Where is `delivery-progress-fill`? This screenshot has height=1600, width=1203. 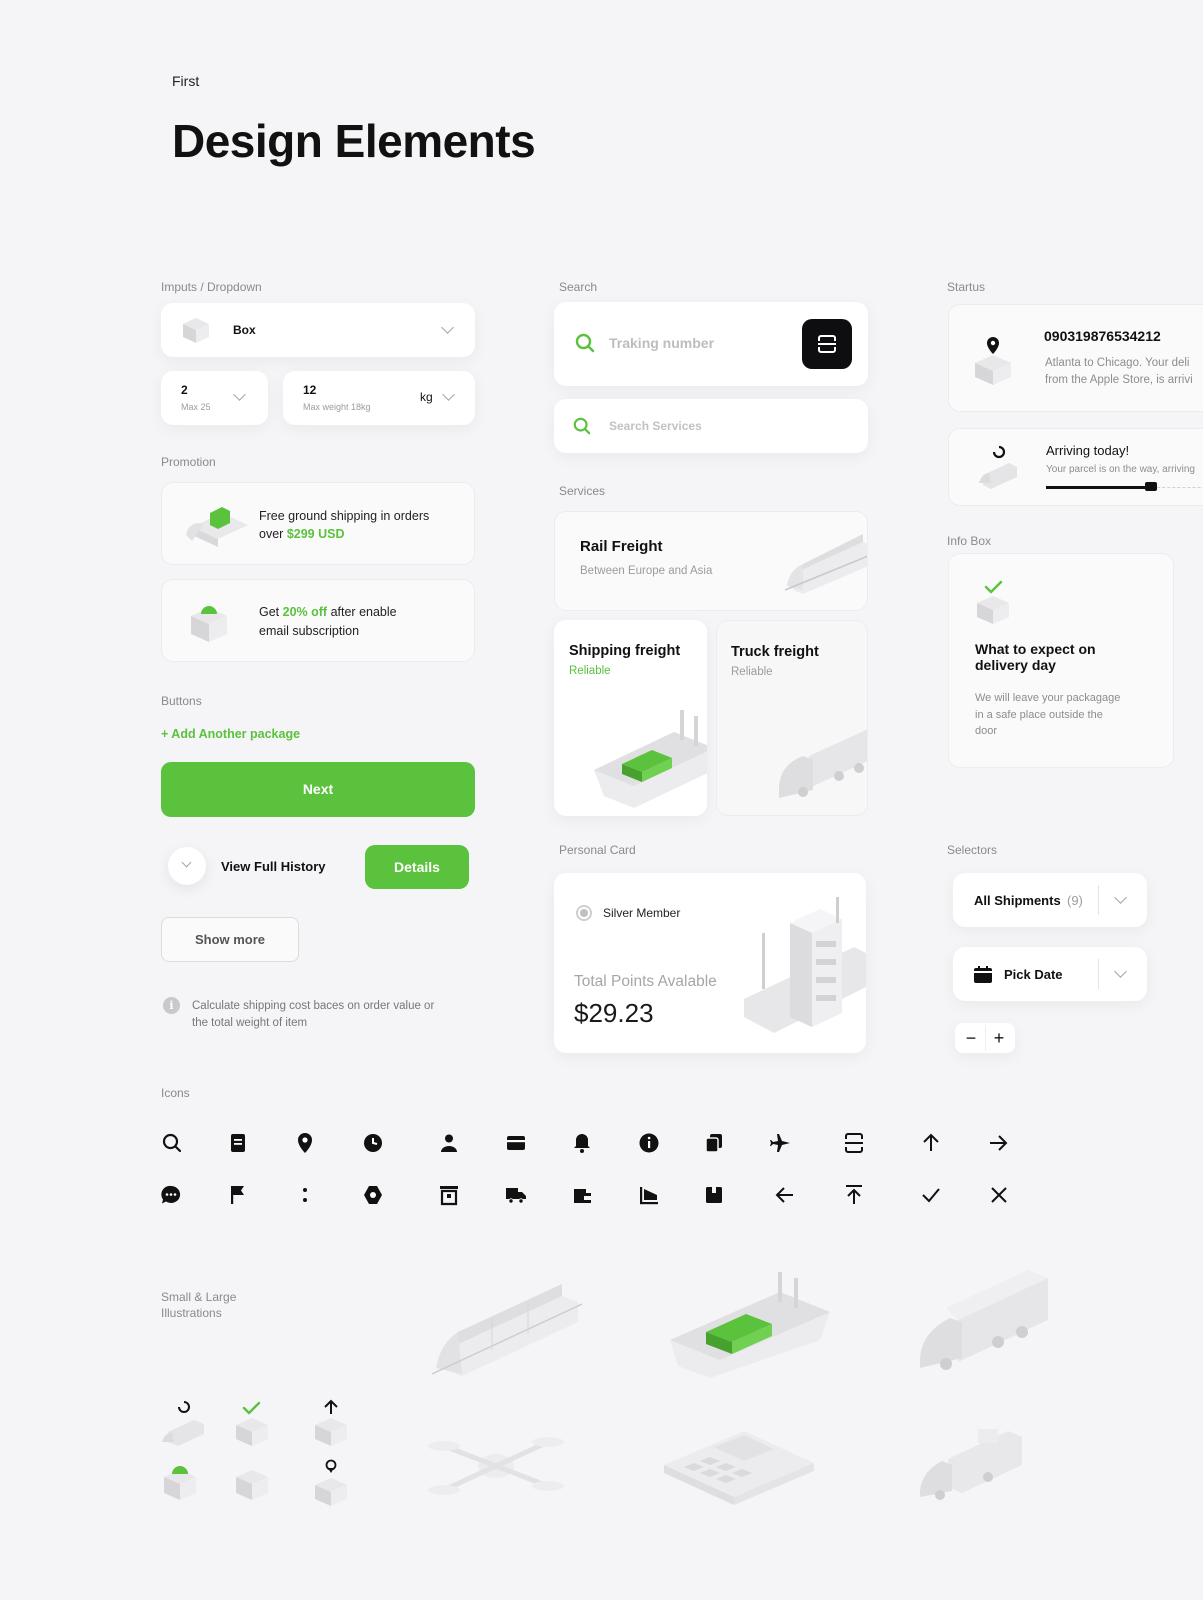
delivery-progress-fill is located at coordinates (1098, 487).